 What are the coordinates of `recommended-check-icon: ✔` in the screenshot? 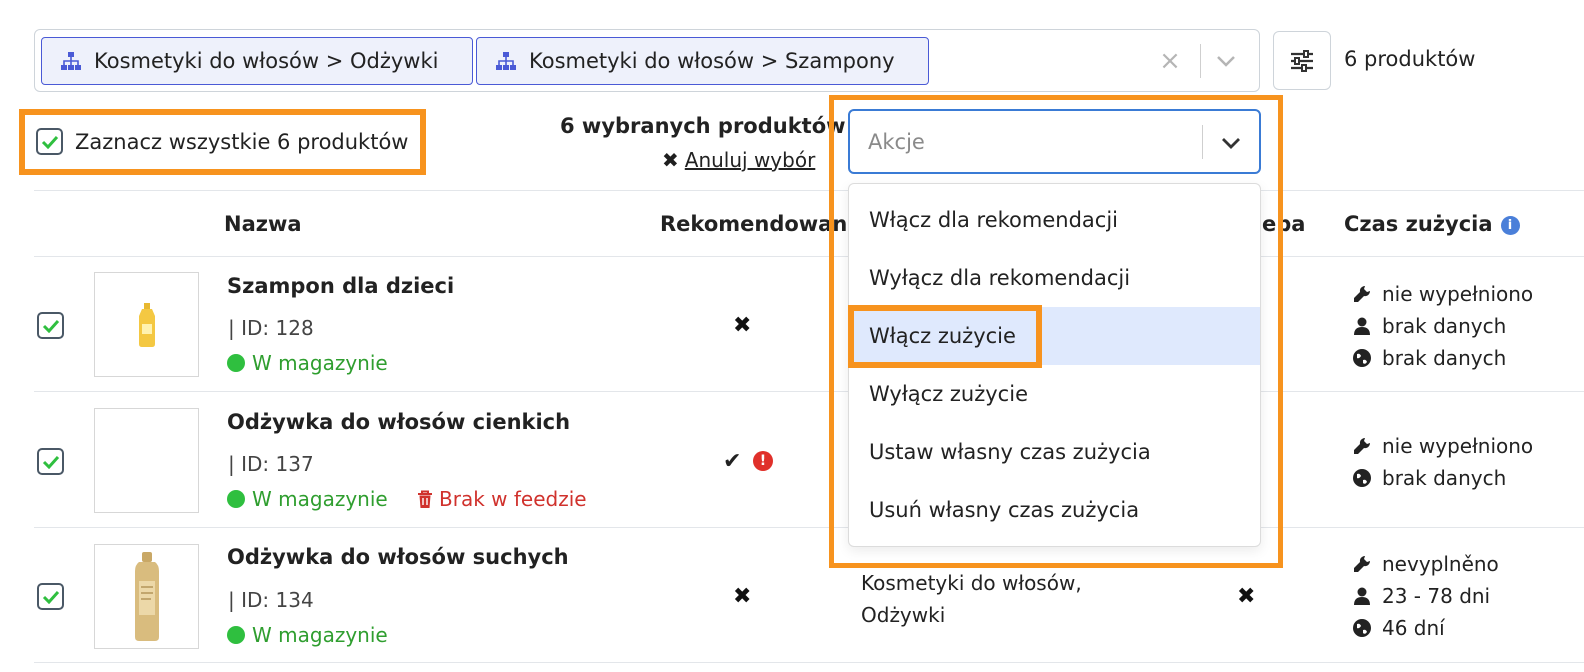 It's located at (732, 461).